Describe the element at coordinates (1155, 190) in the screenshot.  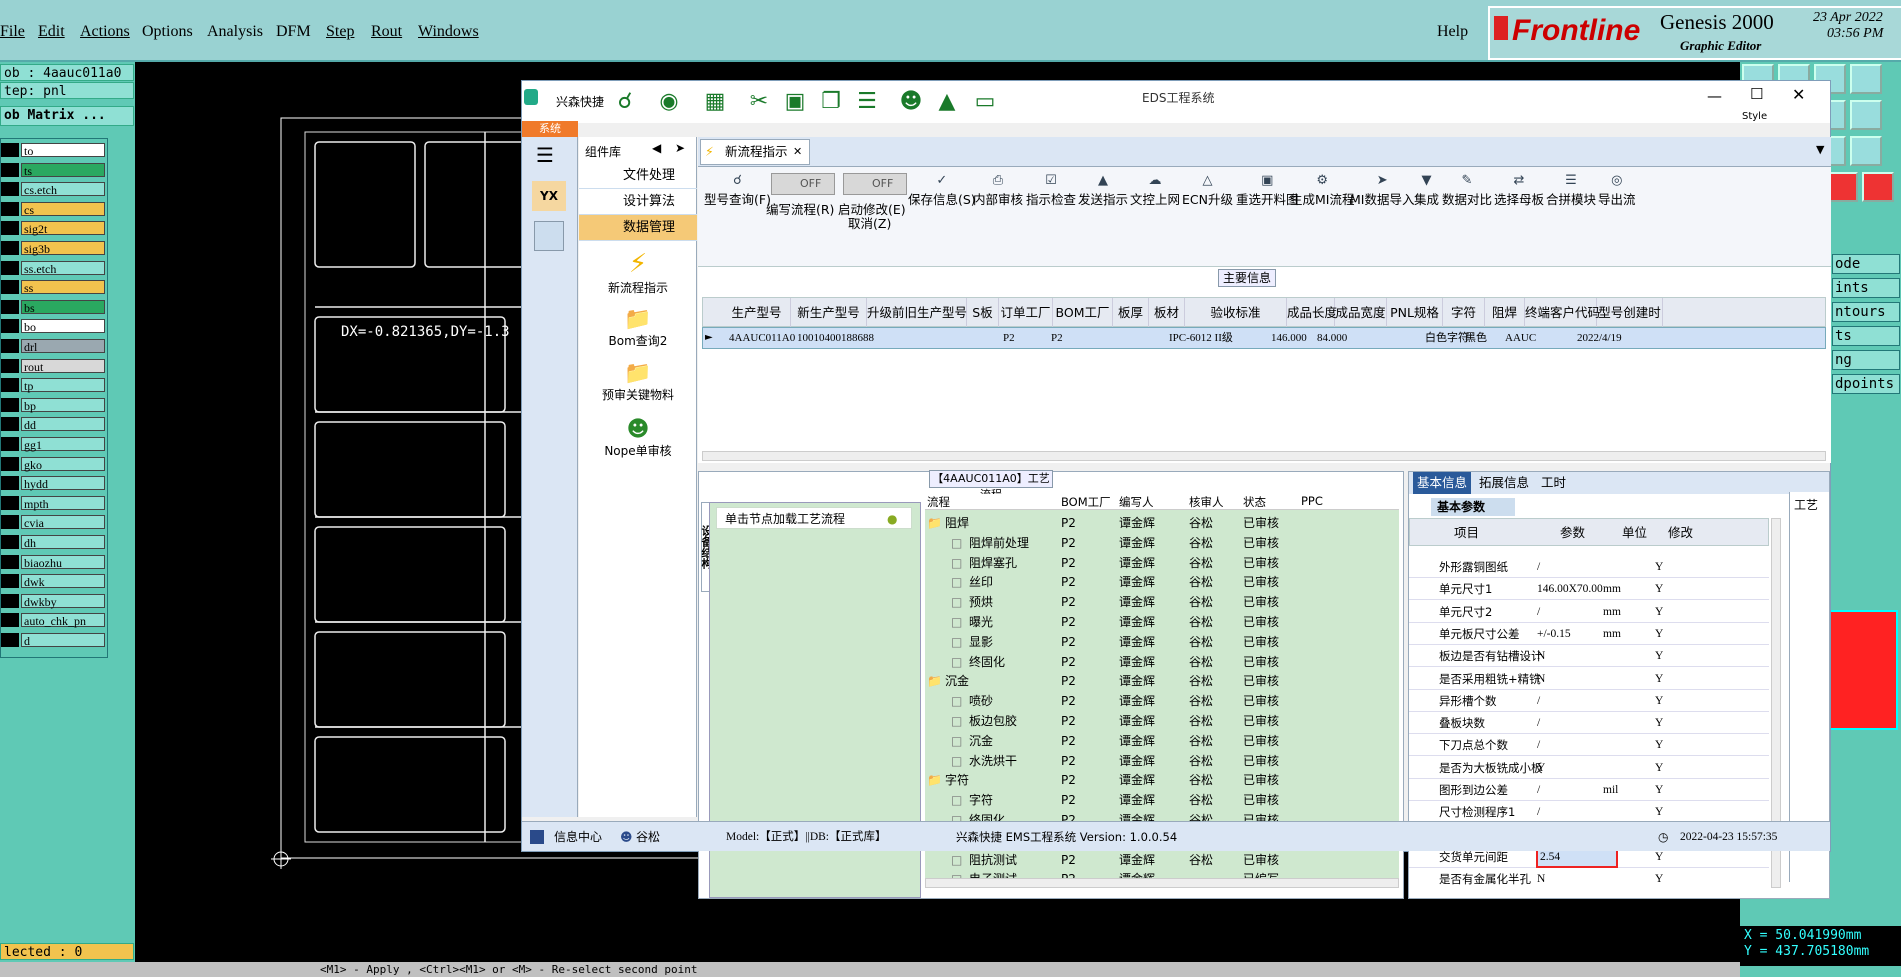
I see `ribbon-8: ☁ 文控上网` at that location.